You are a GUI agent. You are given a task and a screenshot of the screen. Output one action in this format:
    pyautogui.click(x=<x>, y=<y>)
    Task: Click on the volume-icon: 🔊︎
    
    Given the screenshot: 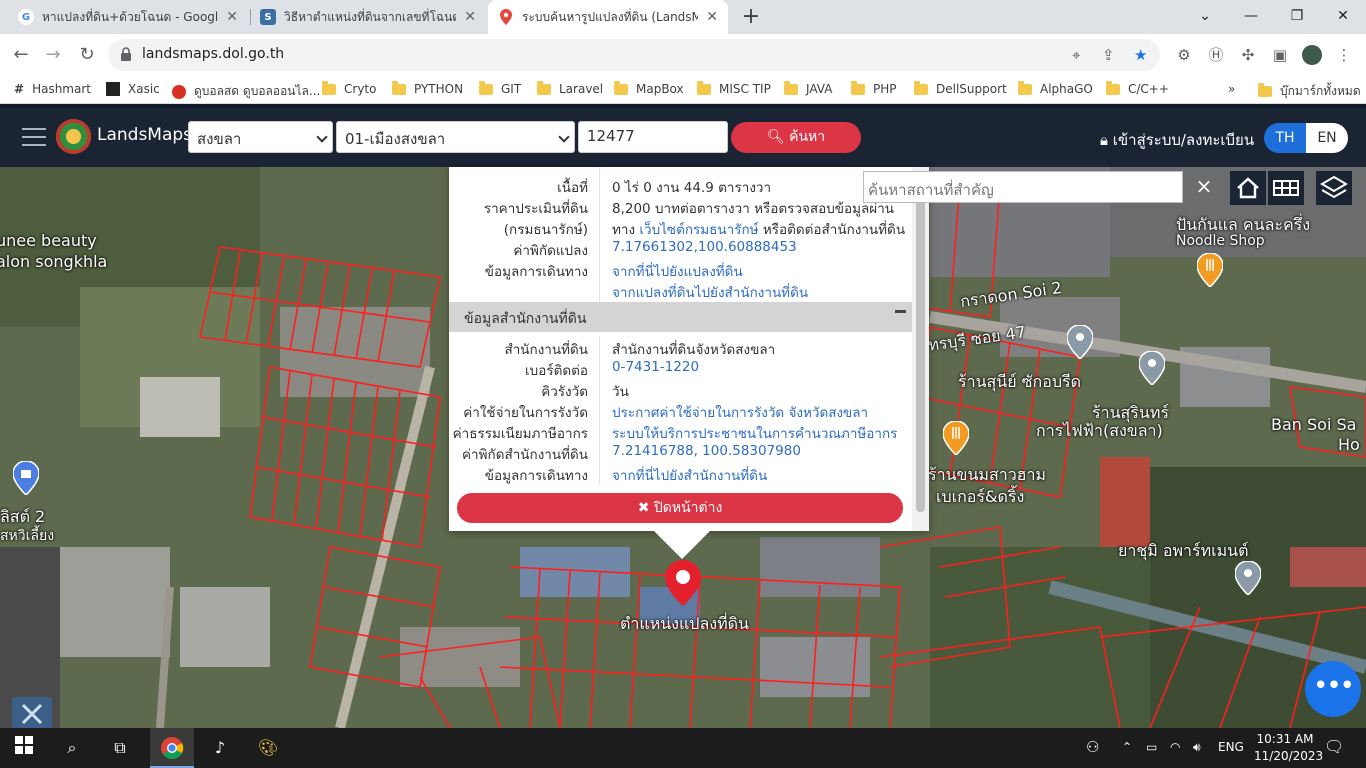 What is the action you would take?
    pyautogui.click(x=1197, y=747)
    